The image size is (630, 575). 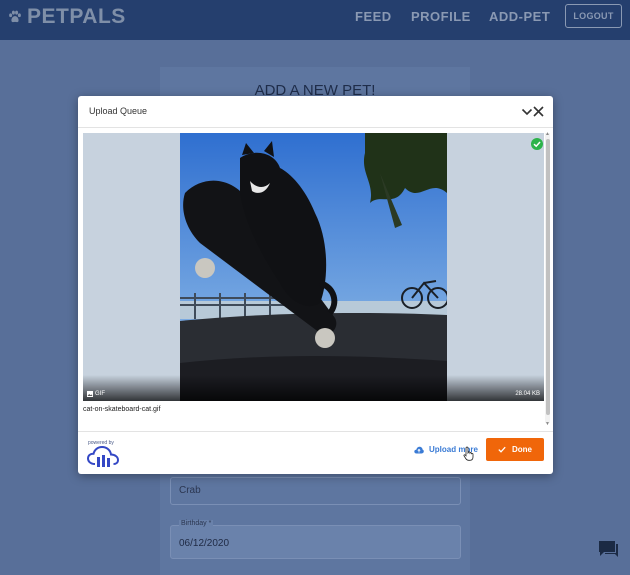 What do you see at coordinates (468, 453) in the screenshot?
I see `hand-cursor-icon` at bounding box center [468, 453].